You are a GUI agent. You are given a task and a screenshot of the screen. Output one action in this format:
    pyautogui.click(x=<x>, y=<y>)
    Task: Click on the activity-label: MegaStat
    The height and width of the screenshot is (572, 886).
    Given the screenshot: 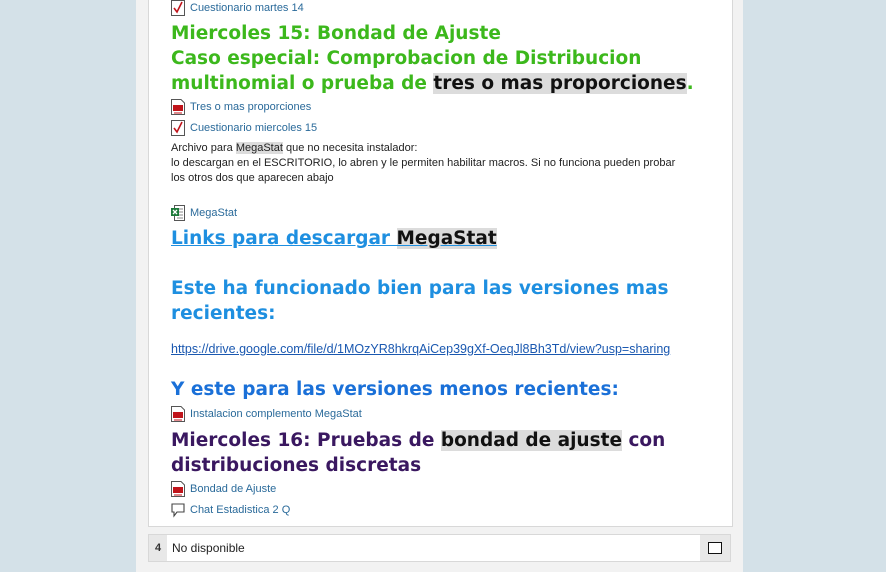 What is the action you would take?
    pyautogui.click(x=214, y=213)
    